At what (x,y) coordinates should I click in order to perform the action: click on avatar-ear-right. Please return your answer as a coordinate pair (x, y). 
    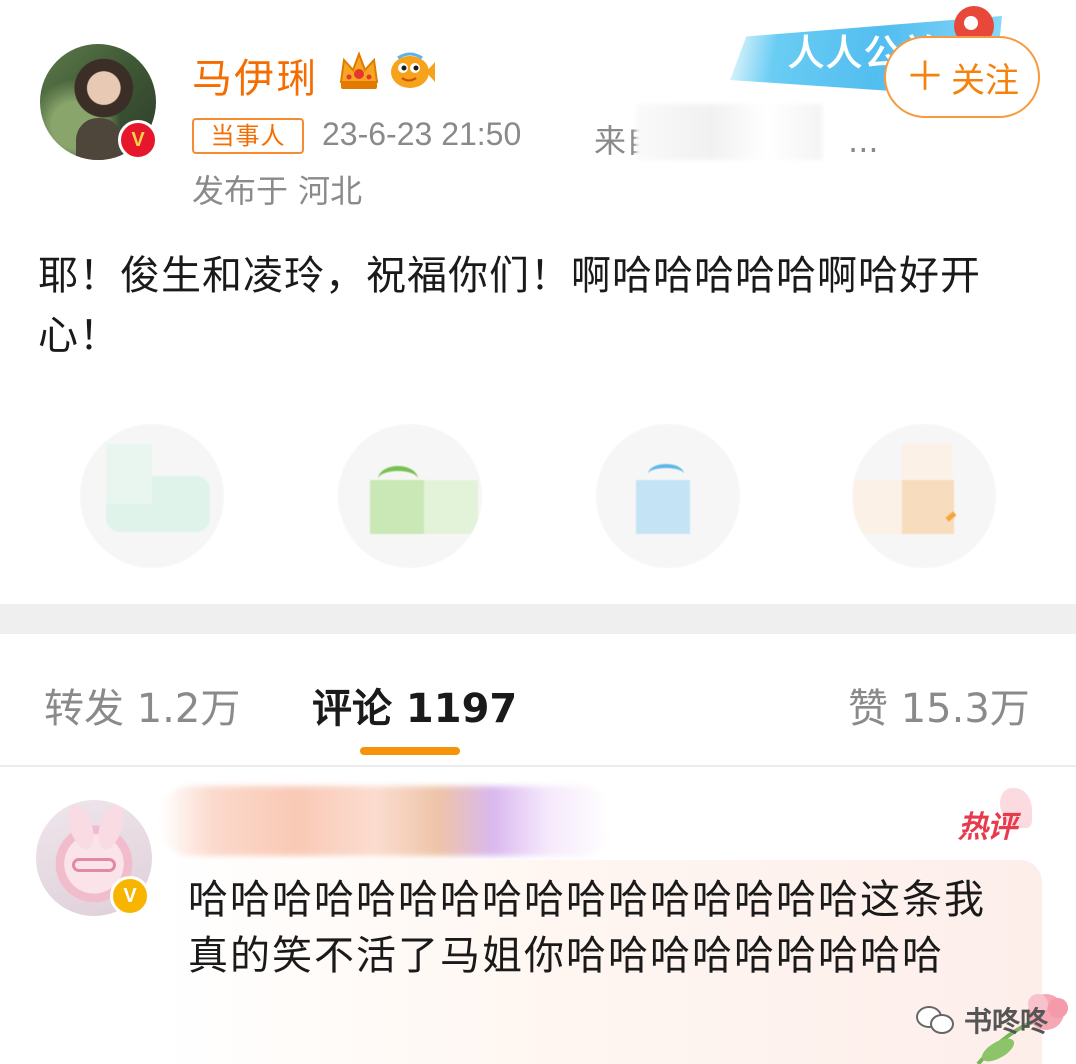
    Looking at the image, I should click on (111, 827).